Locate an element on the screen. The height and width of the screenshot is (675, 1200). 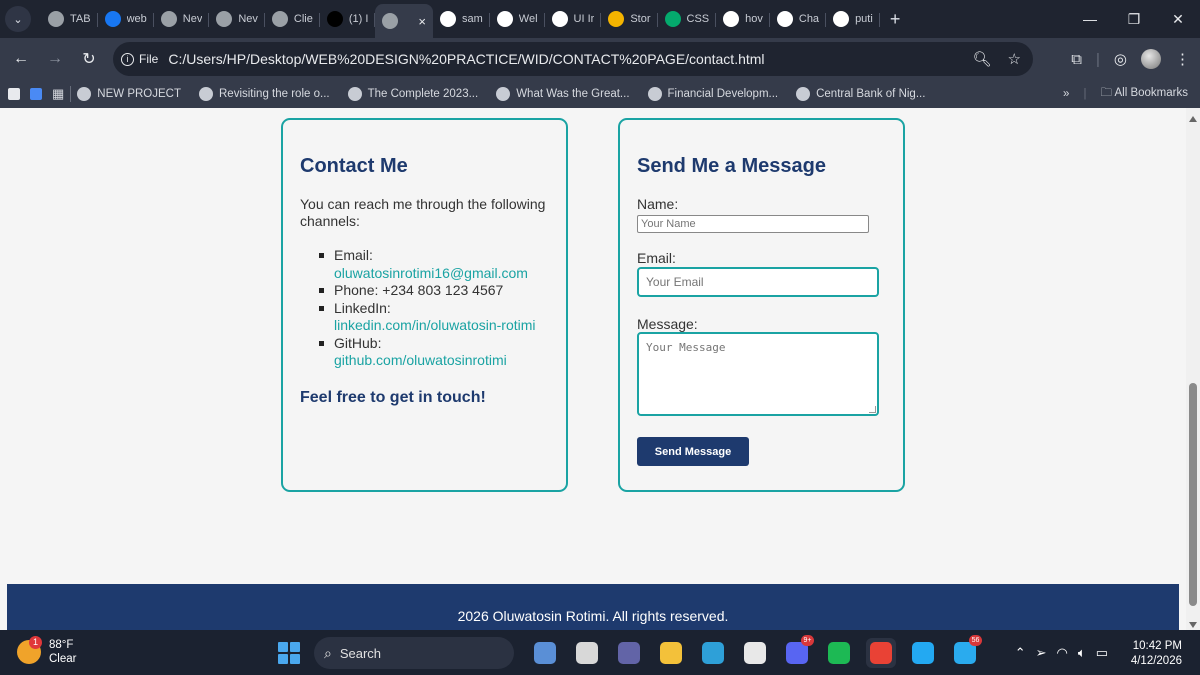
email-label: Email: is located at coordinates (656, 258).